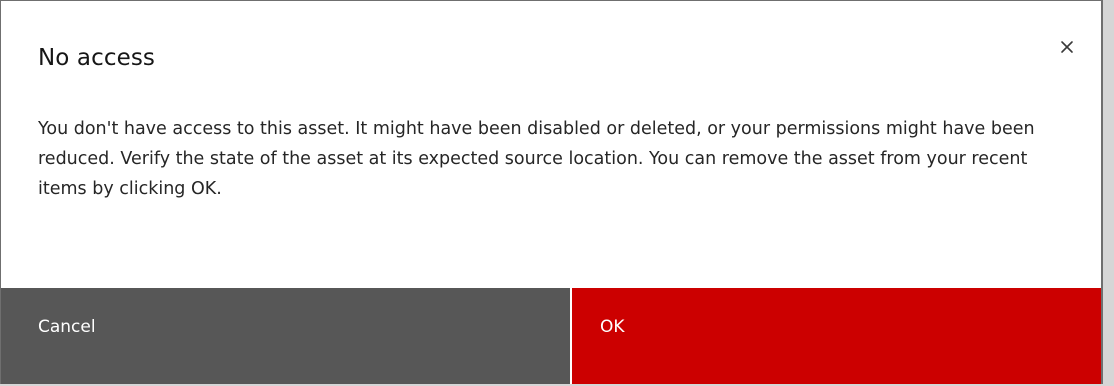 This screenshot has width=1114, height=386. What do you see at coordinates (96, 58) in the screenshot?
I see `dialog-title: No access` at bounding box center [96, 58].